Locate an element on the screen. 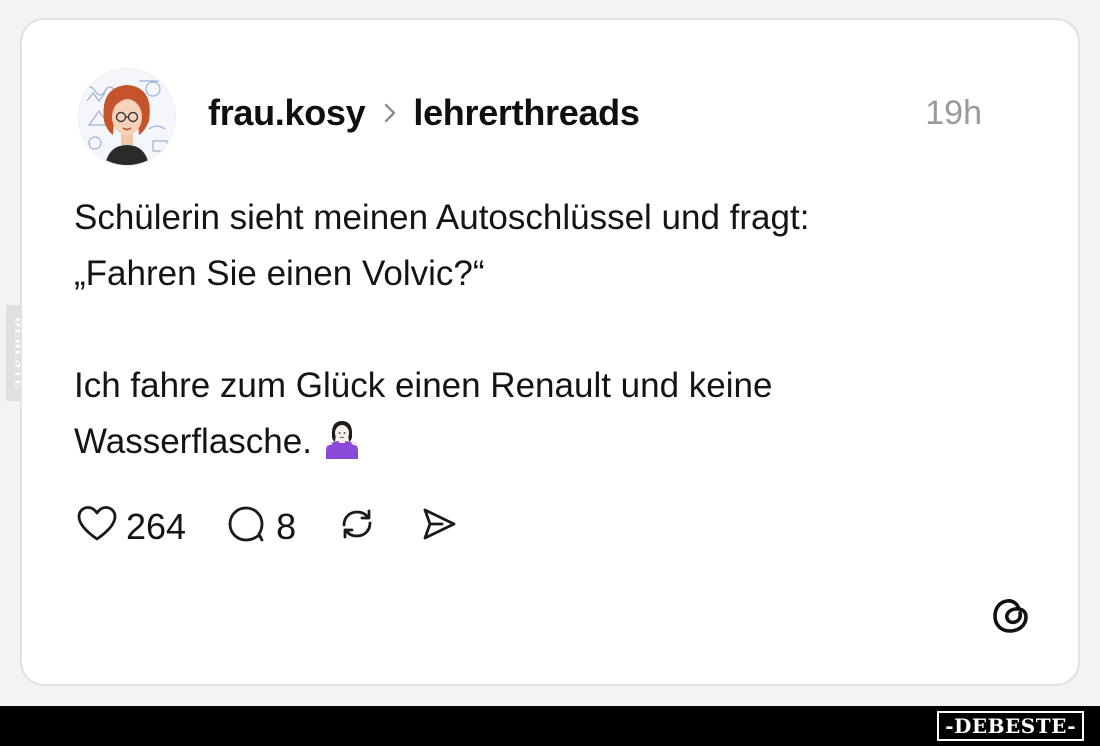  post-header: frau.kosy lehrerthreads is located at coordinates (424, 113).